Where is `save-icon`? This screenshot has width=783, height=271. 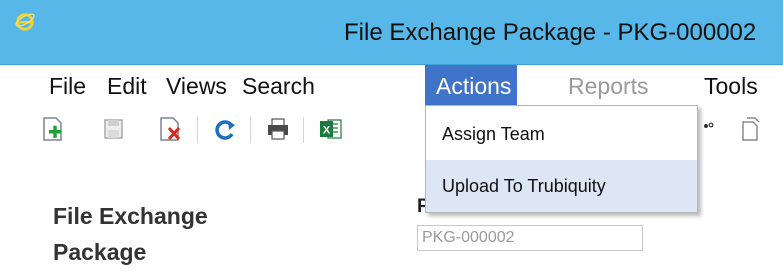
save-icon is located at coordinates (113, 129).